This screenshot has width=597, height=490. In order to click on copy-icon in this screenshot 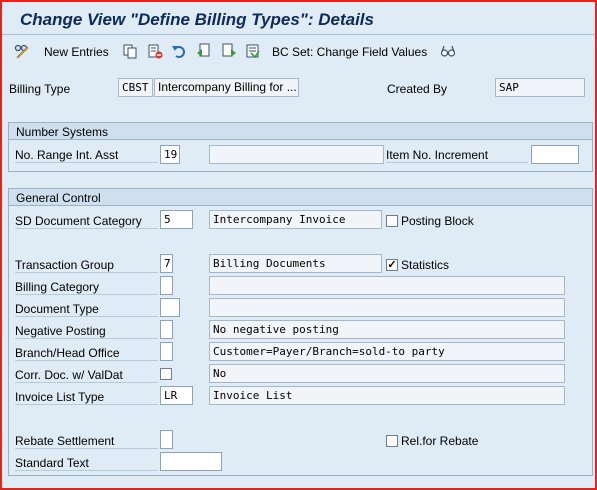, I will do `click(130, 51)`.